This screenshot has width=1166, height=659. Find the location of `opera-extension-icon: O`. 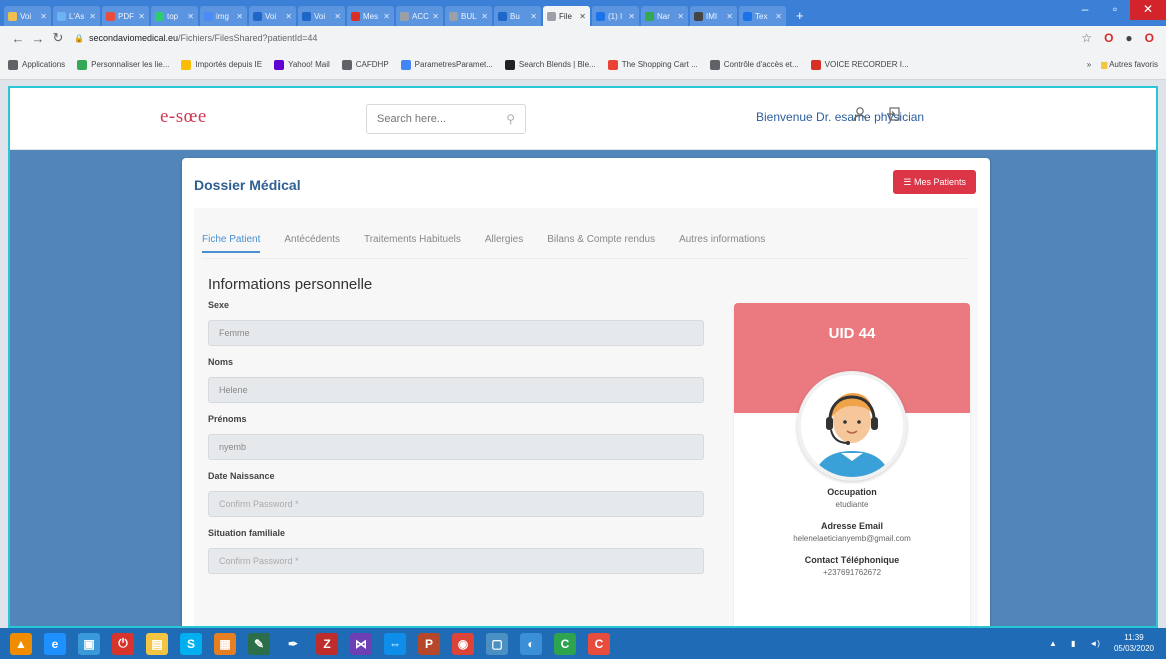

opera-extension-icon: O is located at coordinates (1108, 38).